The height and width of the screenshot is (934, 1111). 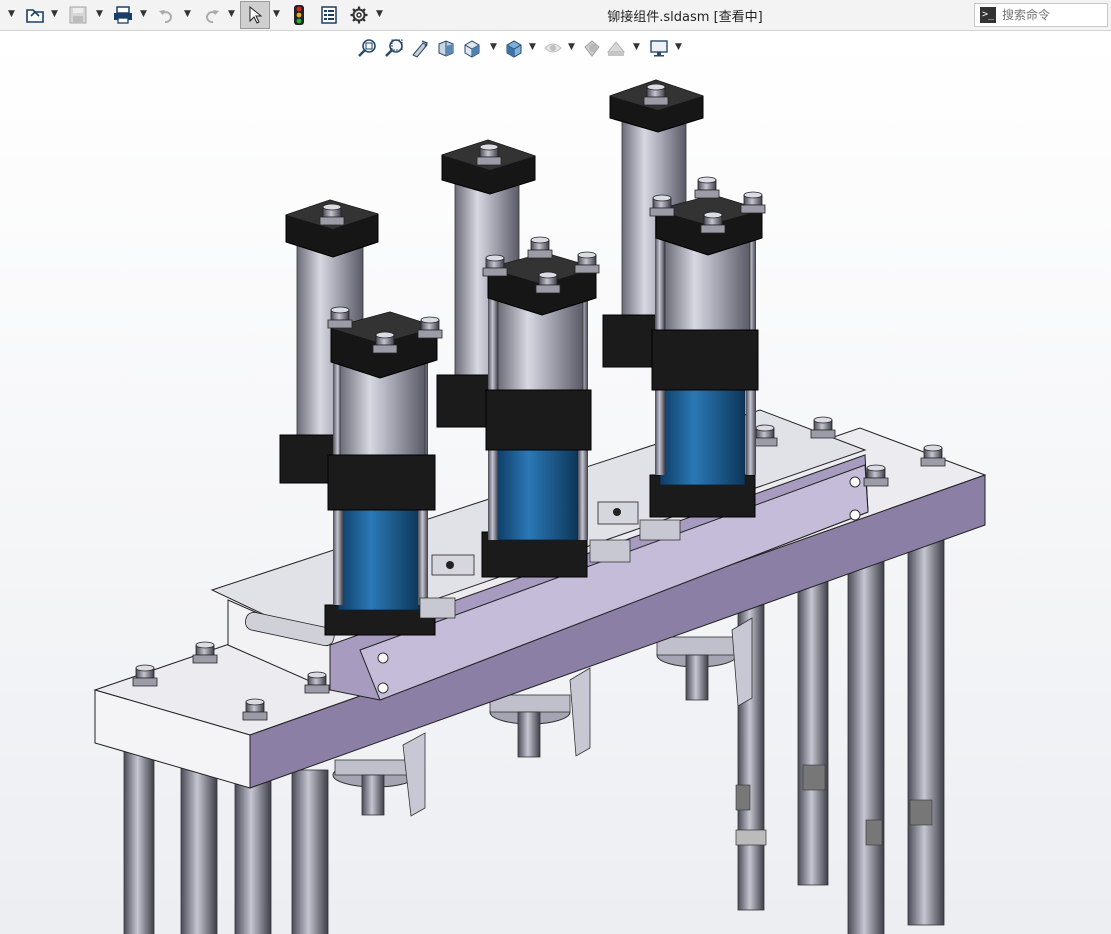 What do you see at coordinates (187, 14) in the screenshot?
I see `undo-dropdown-icon: ▼` at bounding box center [187, 14].